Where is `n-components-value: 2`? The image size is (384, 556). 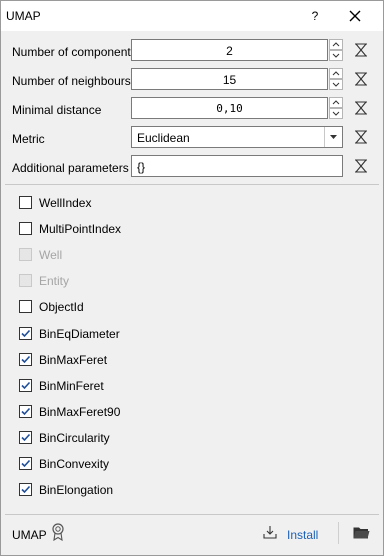
n-components-value: 2 is located at coordinates (229, 51).